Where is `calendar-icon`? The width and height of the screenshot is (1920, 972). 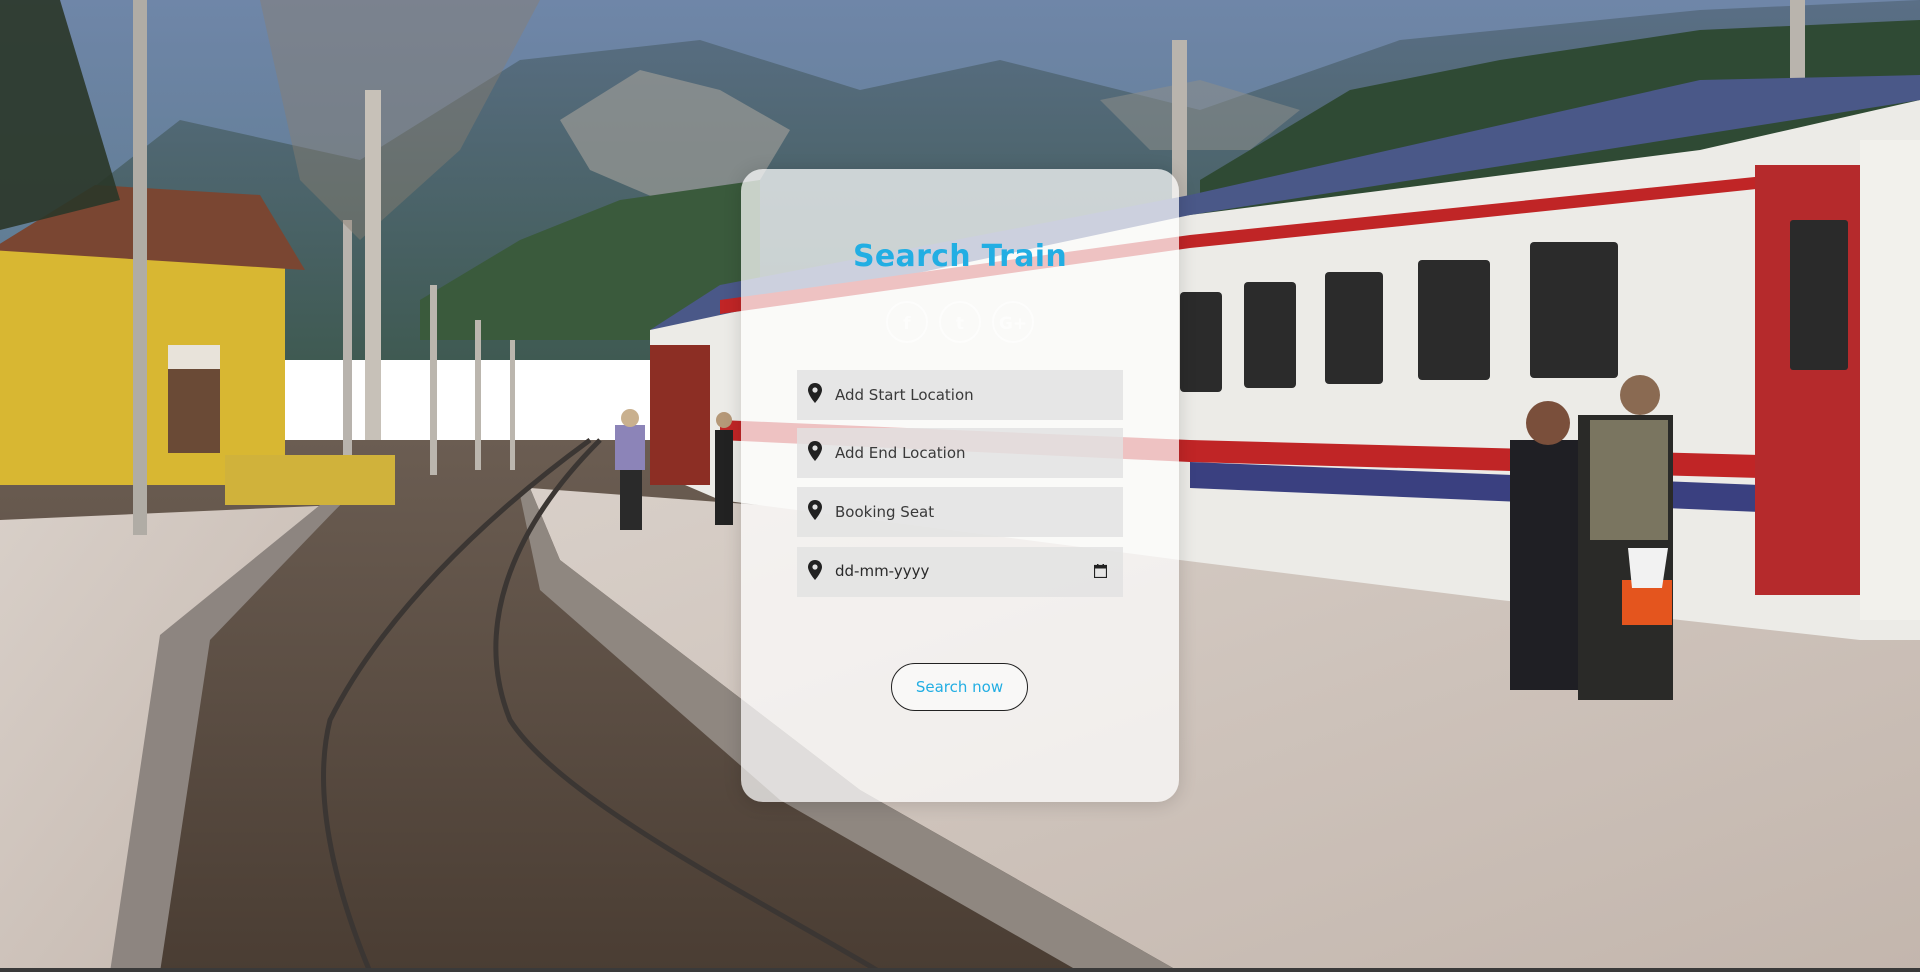
calendar-icon is located at coordinates (1100, 571).